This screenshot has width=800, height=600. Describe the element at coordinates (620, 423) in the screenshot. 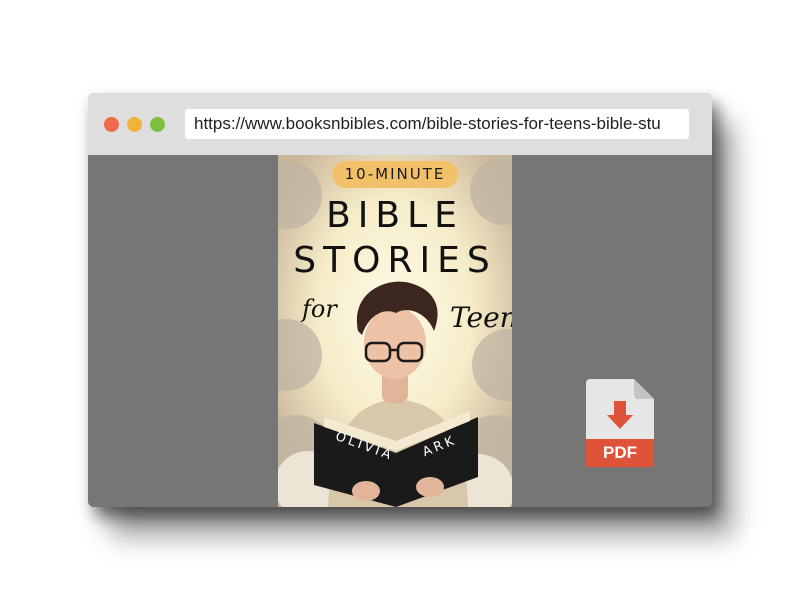

I see `pdf-download-icon: PDF` at that location.